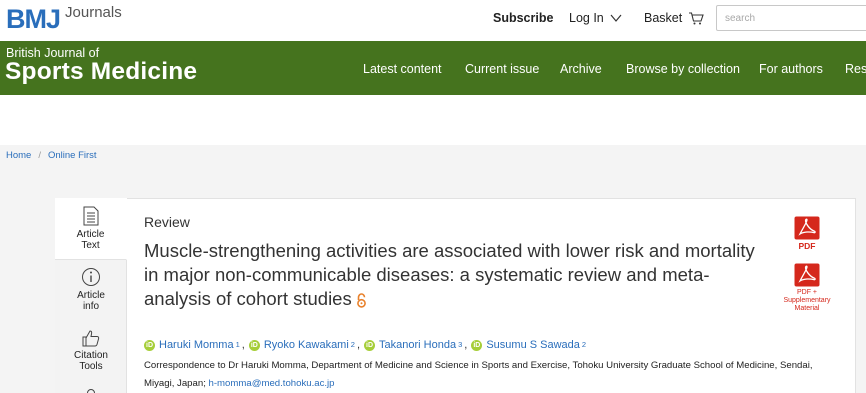  I want to click on bmj-journals-logo: BMJ Journals, so click(64, 19).